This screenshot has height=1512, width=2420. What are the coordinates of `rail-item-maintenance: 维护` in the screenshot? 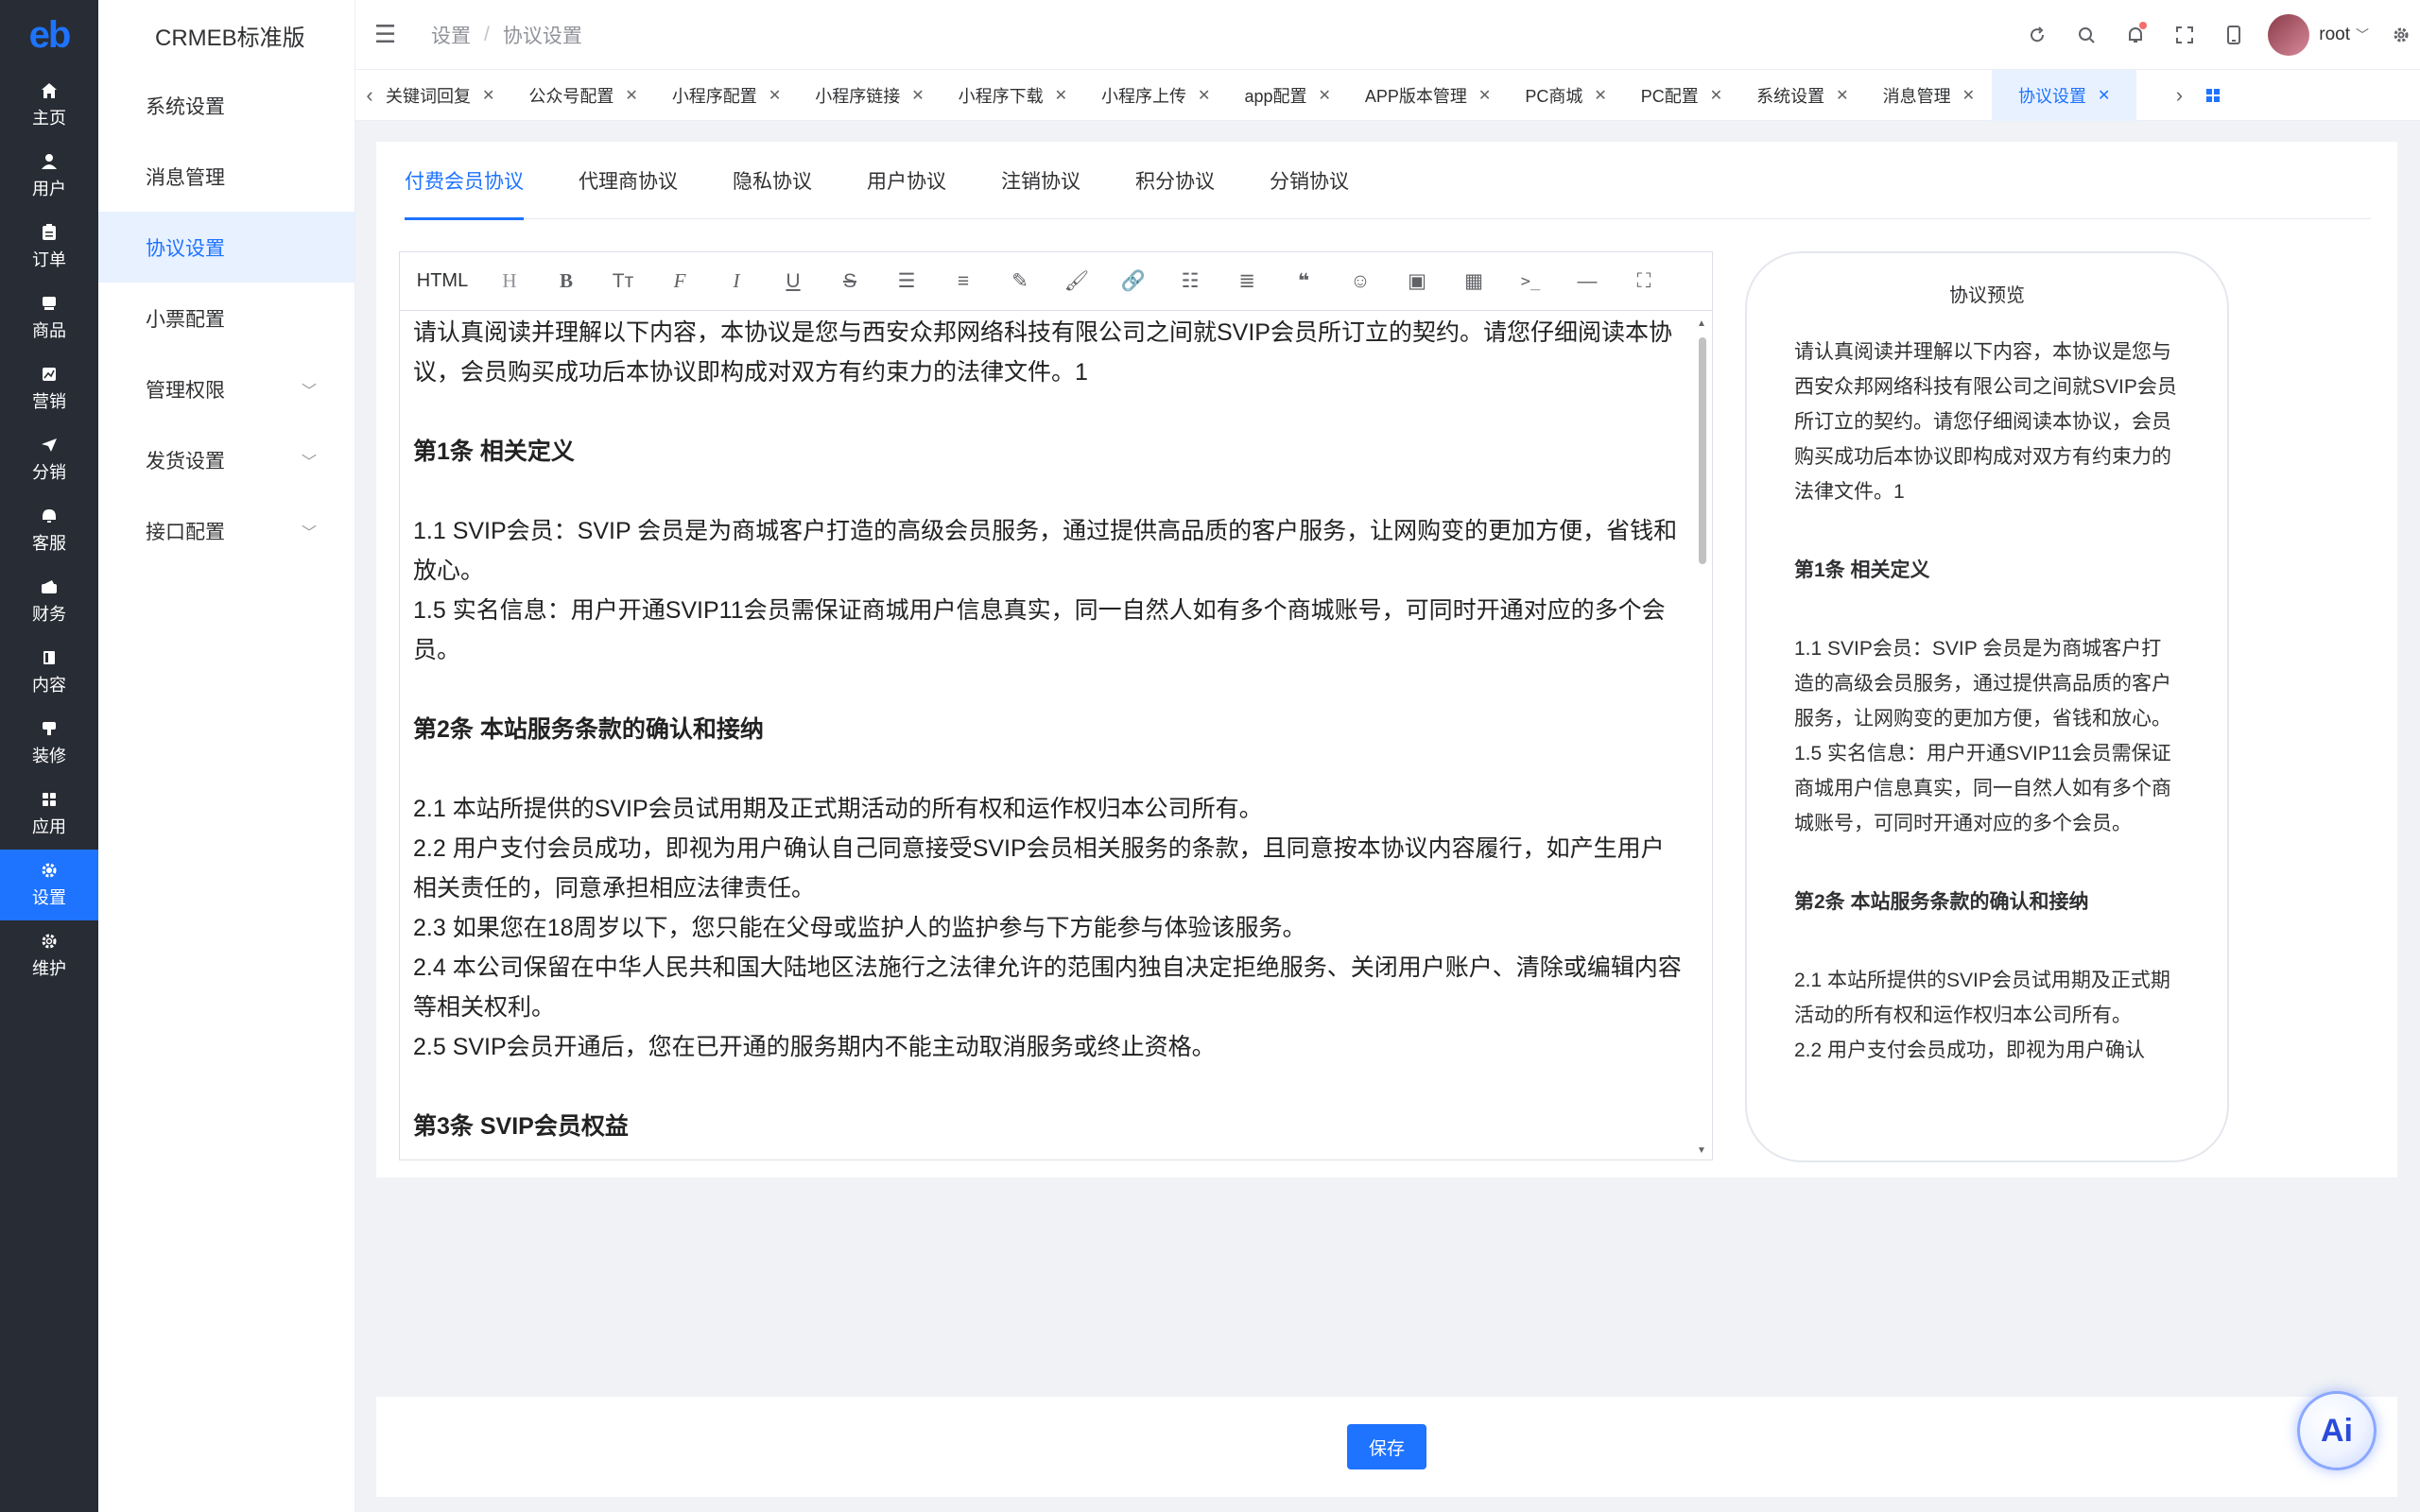 It's located at (49, 955).